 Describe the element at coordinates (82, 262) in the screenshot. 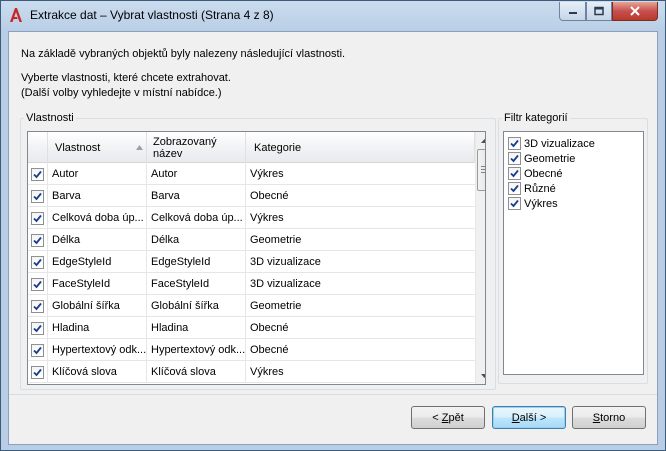

I see `property-name: EdgeStyleId` at that location.